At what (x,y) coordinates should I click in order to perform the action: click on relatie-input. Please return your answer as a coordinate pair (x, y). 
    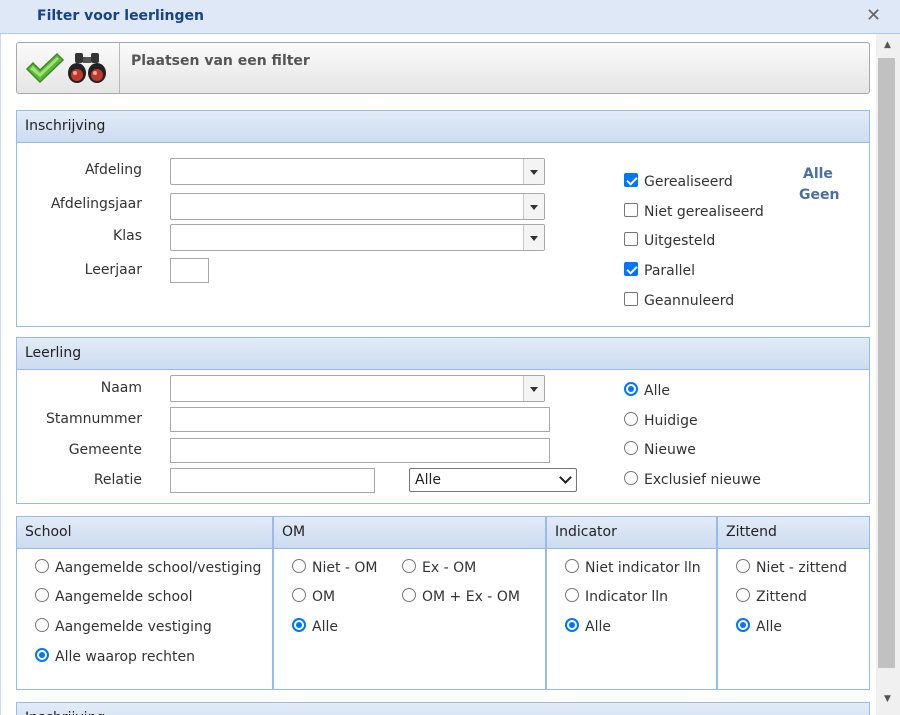
    Looking at the image, I should click on (272, 480).